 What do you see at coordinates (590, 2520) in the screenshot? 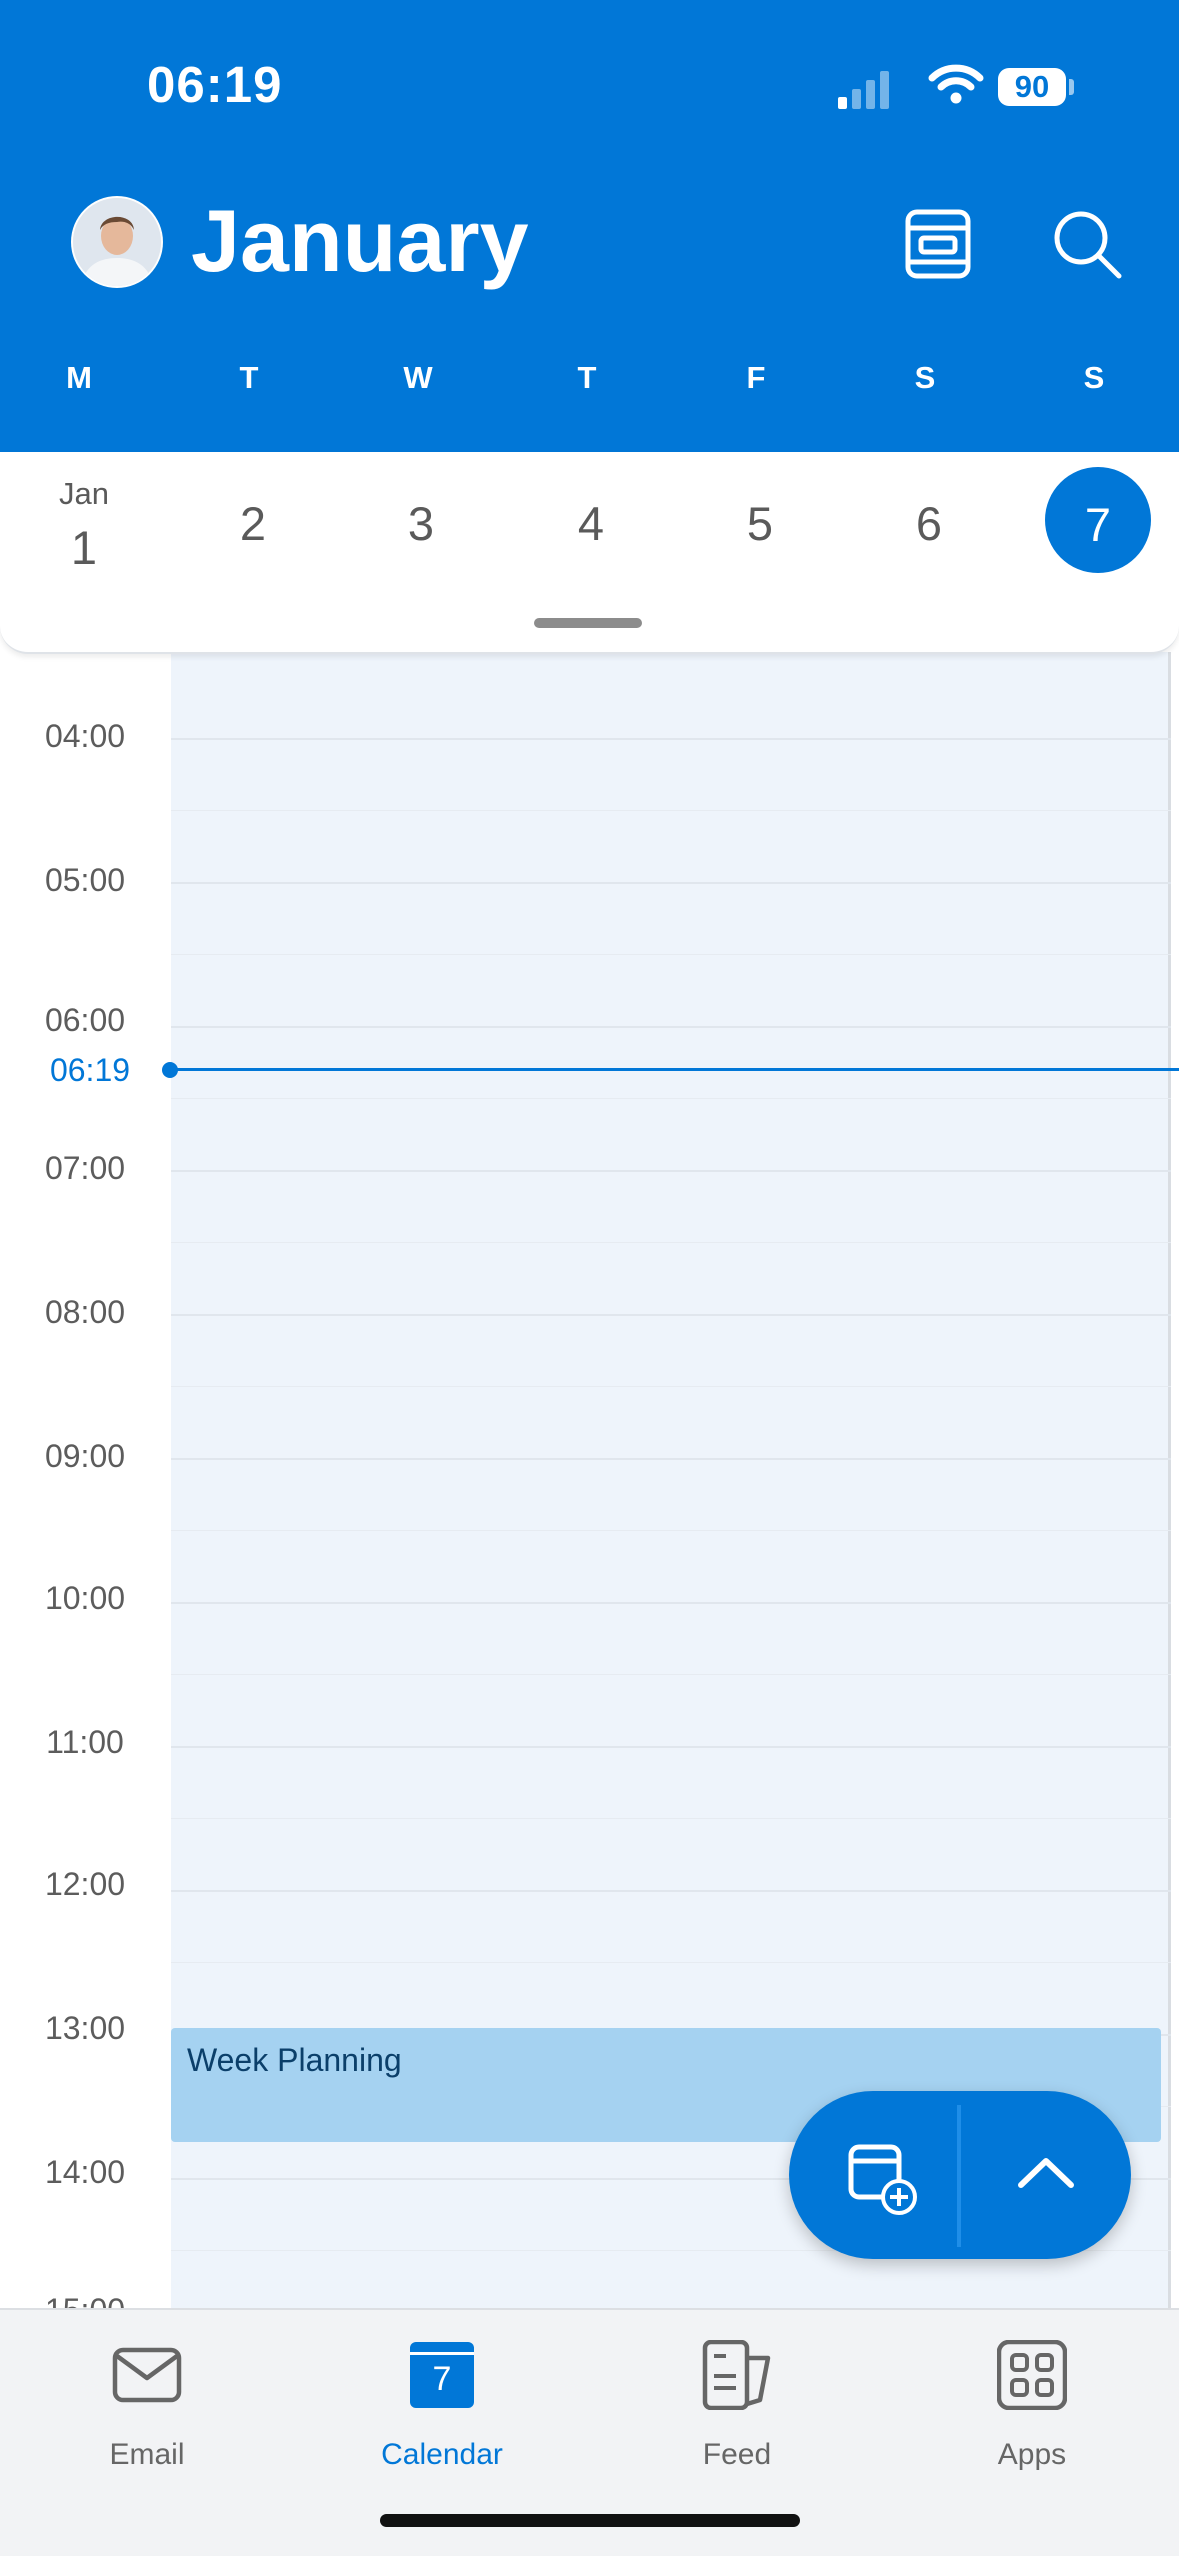
I see `home-indicator` at bounding box center [590, 2520].